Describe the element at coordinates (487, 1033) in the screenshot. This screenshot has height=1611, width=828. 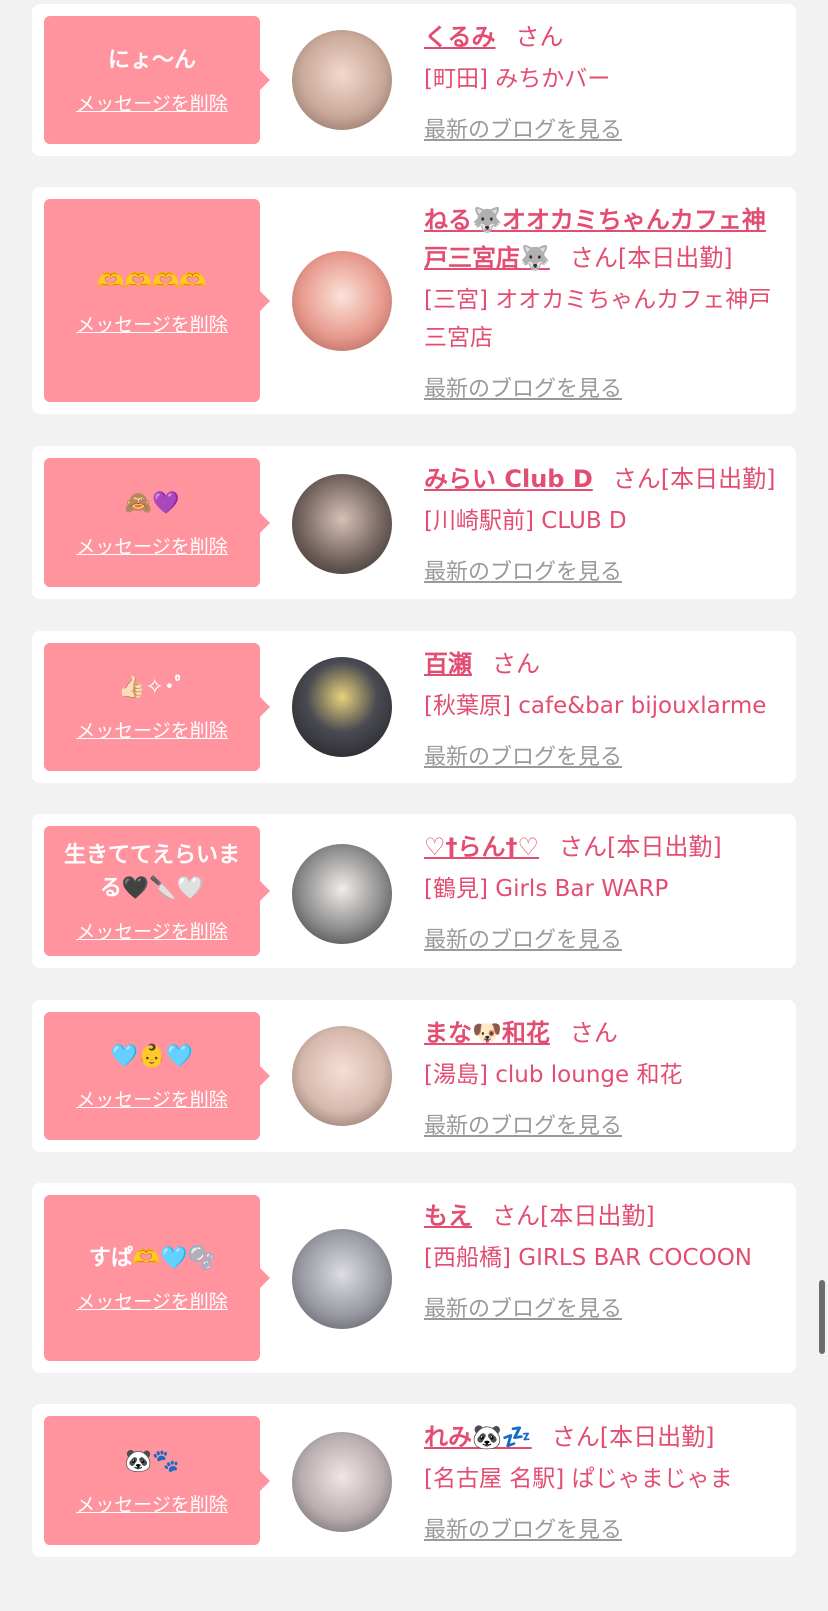
I see `profile-name-link: まな🐶和花` at that location.